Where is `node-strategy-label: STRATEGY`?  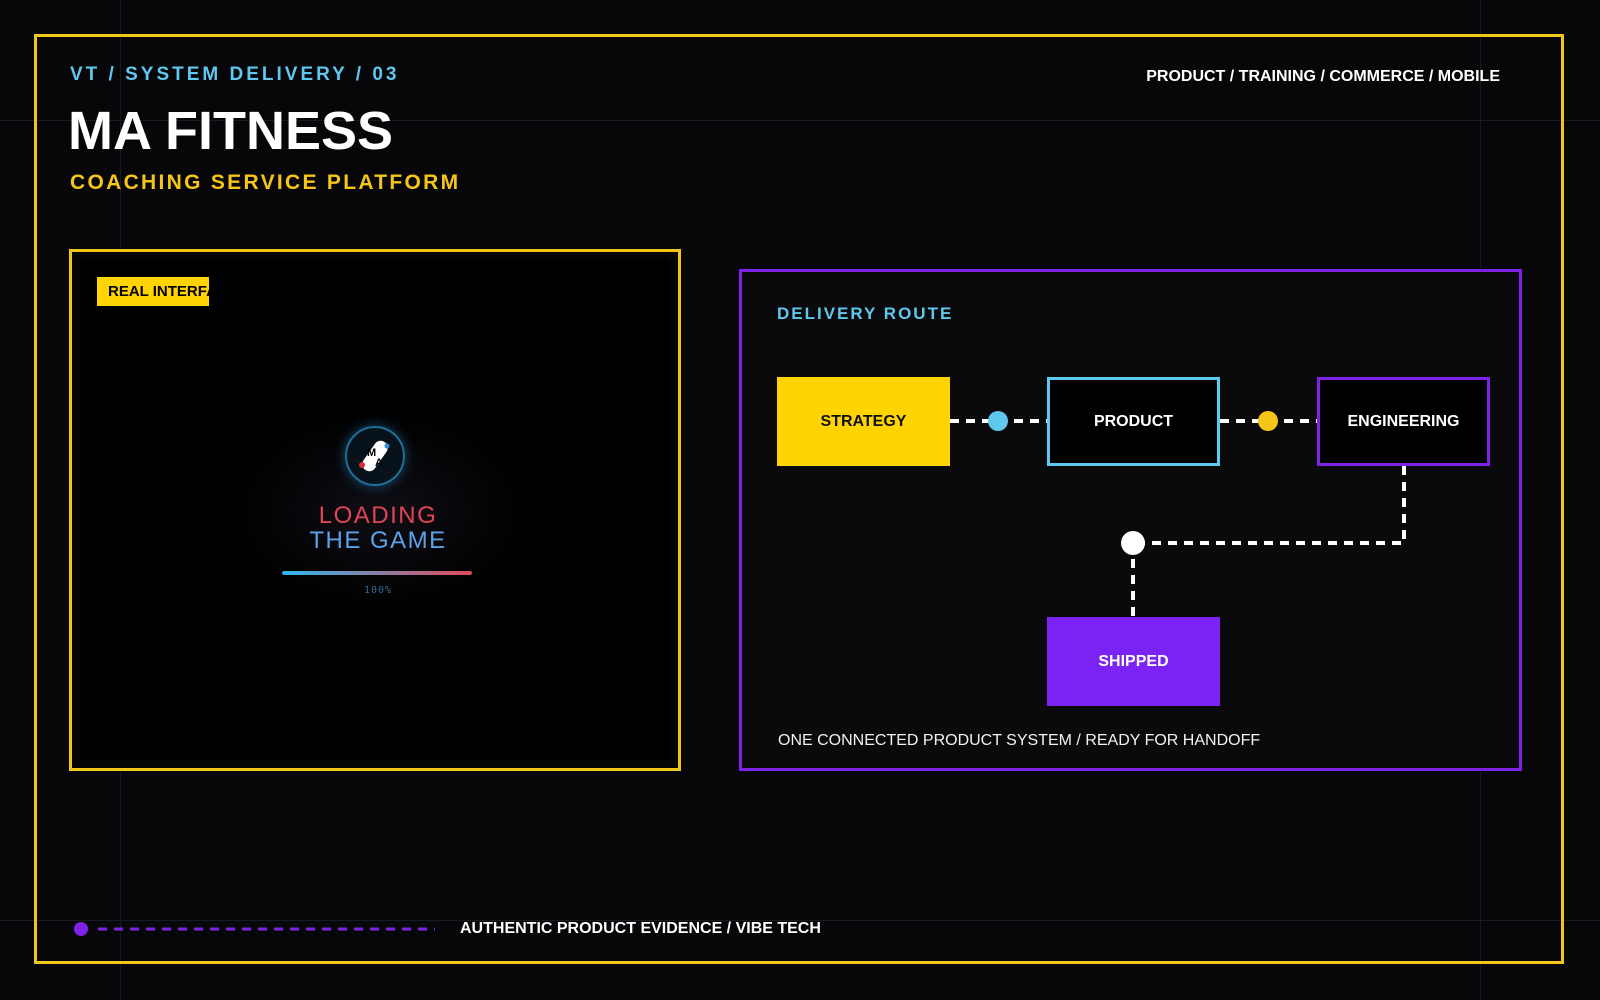 node-strategy-label: STRATEGY is located at coordinates (863, 421).